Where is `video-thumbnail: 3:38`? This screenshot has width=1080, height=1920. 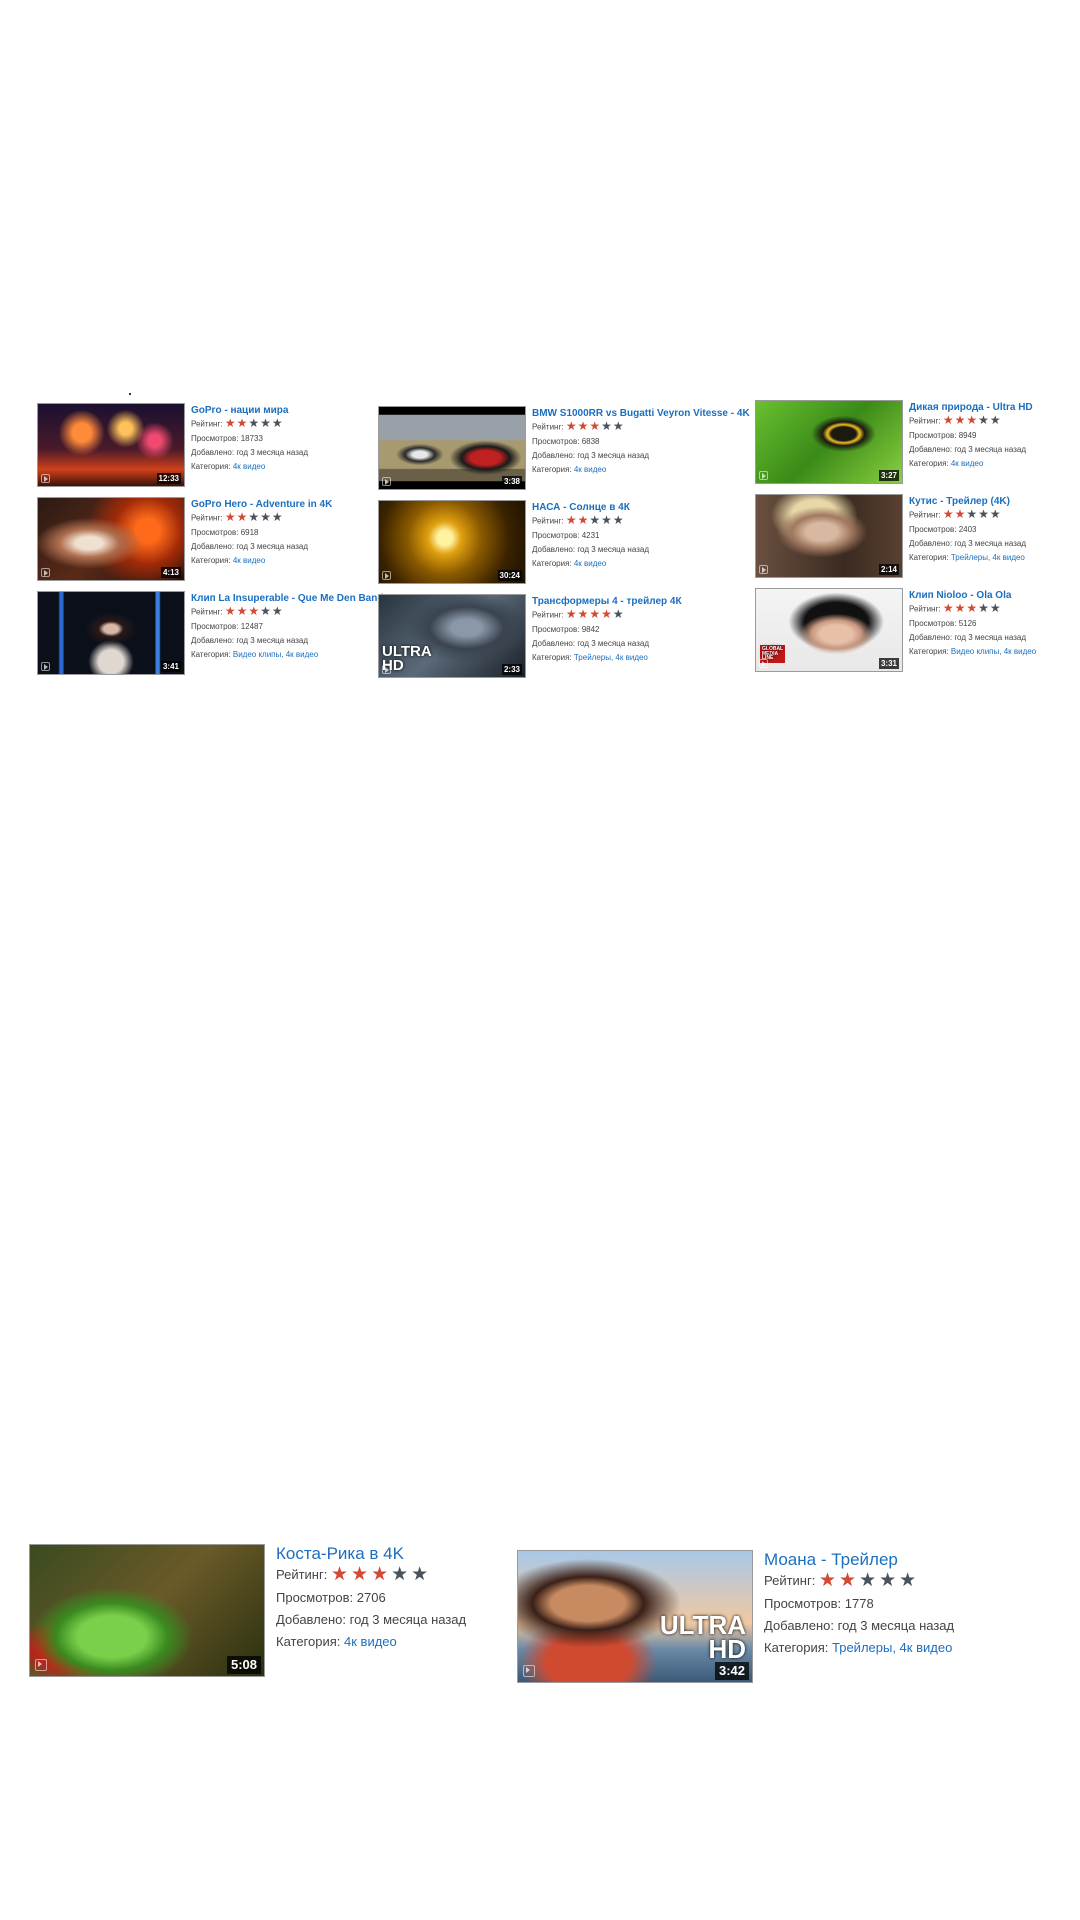
video-thumbnail: 3:38 is located at coordinates (452, 448).